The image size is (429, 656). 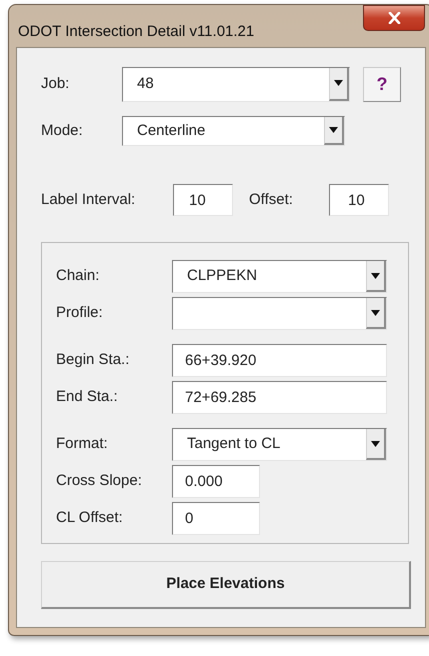 What do you see at coordinates (62, 130) in the screenshot?
I see `mode-label: Mode:` at bounding box center [62, 130].